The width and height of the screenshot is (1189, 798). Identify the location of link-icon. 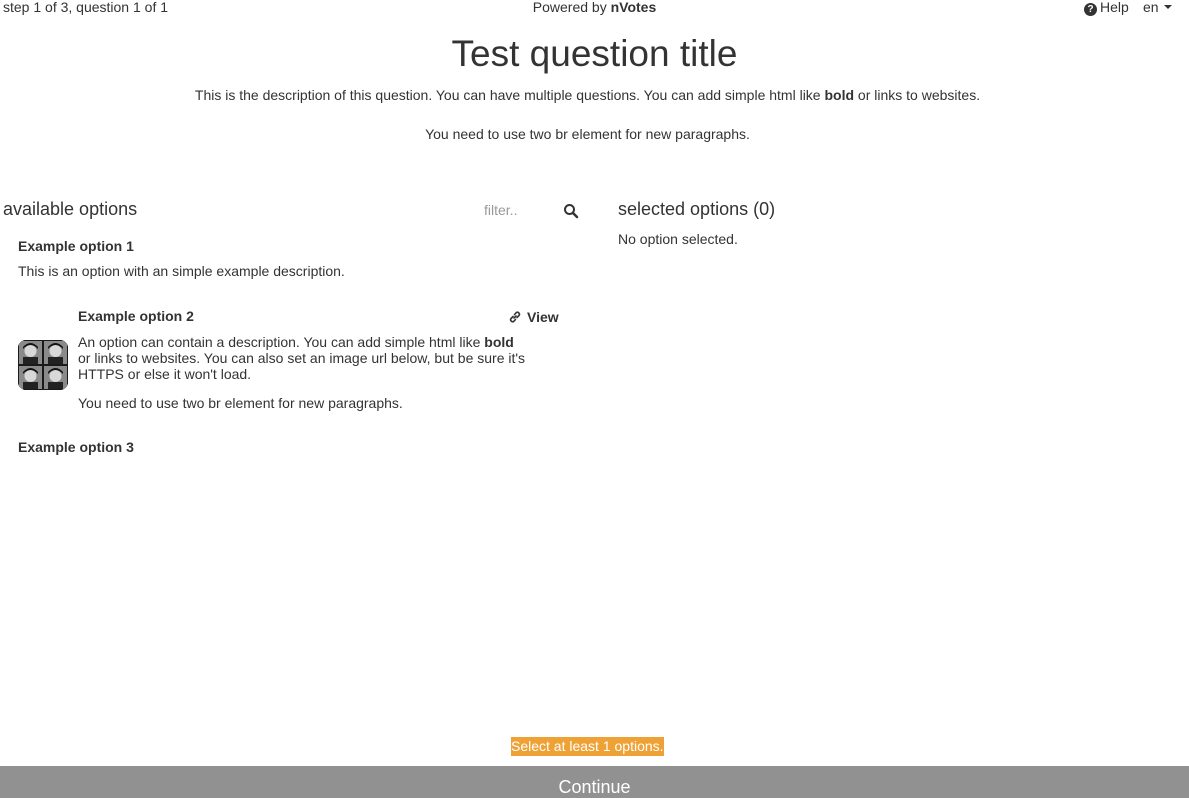
(515, 317).